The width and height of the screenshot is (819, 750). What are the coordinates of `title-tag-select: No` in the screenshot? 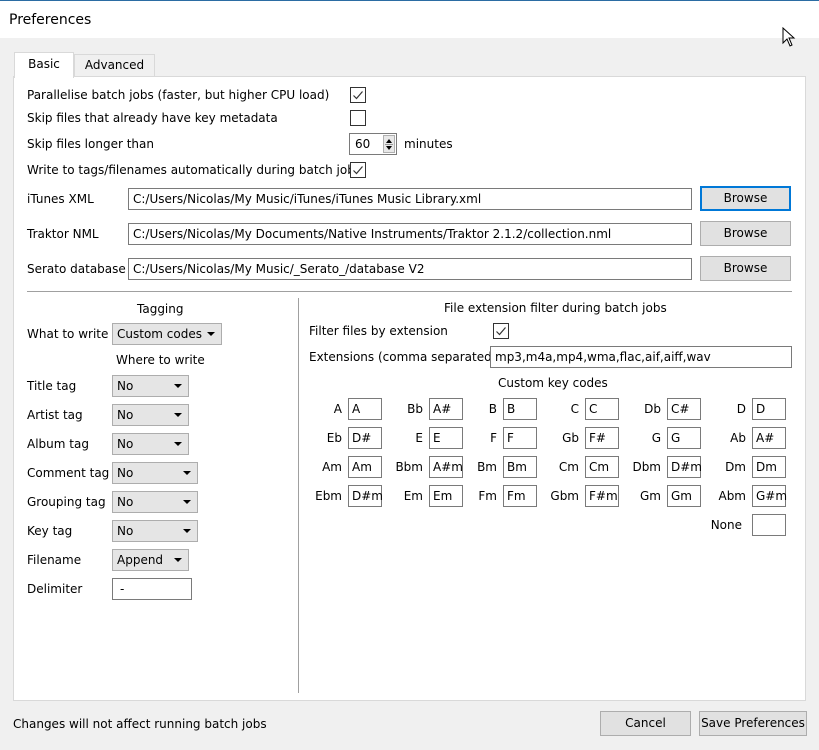 It's located at (150, 386).